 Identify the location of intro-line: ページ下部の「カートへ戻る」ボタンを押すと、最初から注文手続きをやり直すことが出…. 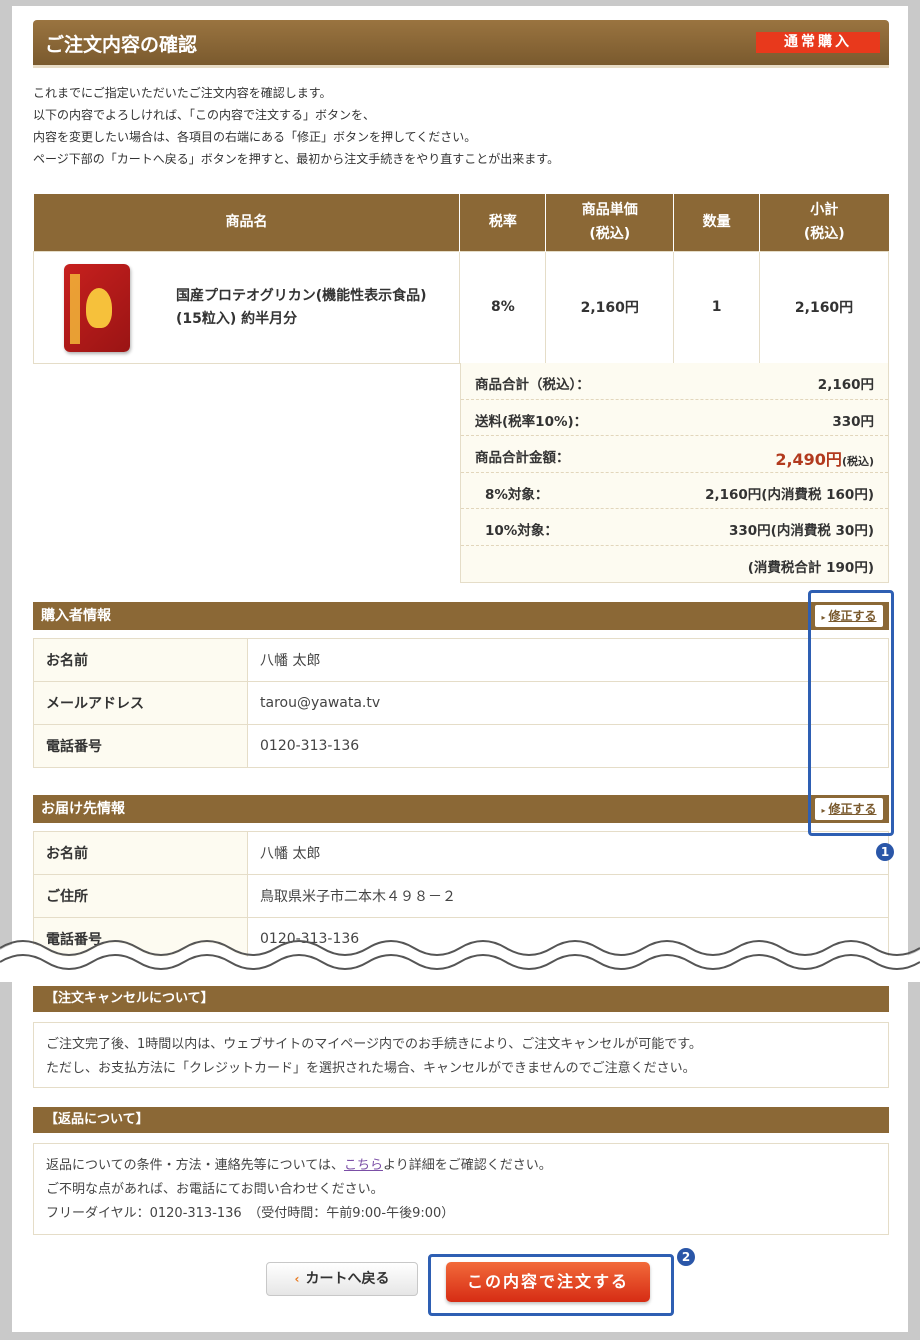
(296, 159).